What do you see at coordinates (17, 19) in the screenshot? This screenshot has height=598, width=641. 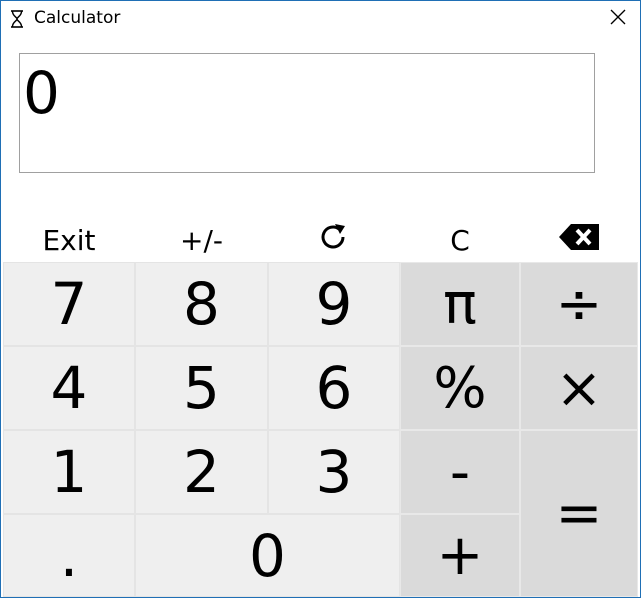 I see `hourglass-icon` at bounding box center [17, 19].